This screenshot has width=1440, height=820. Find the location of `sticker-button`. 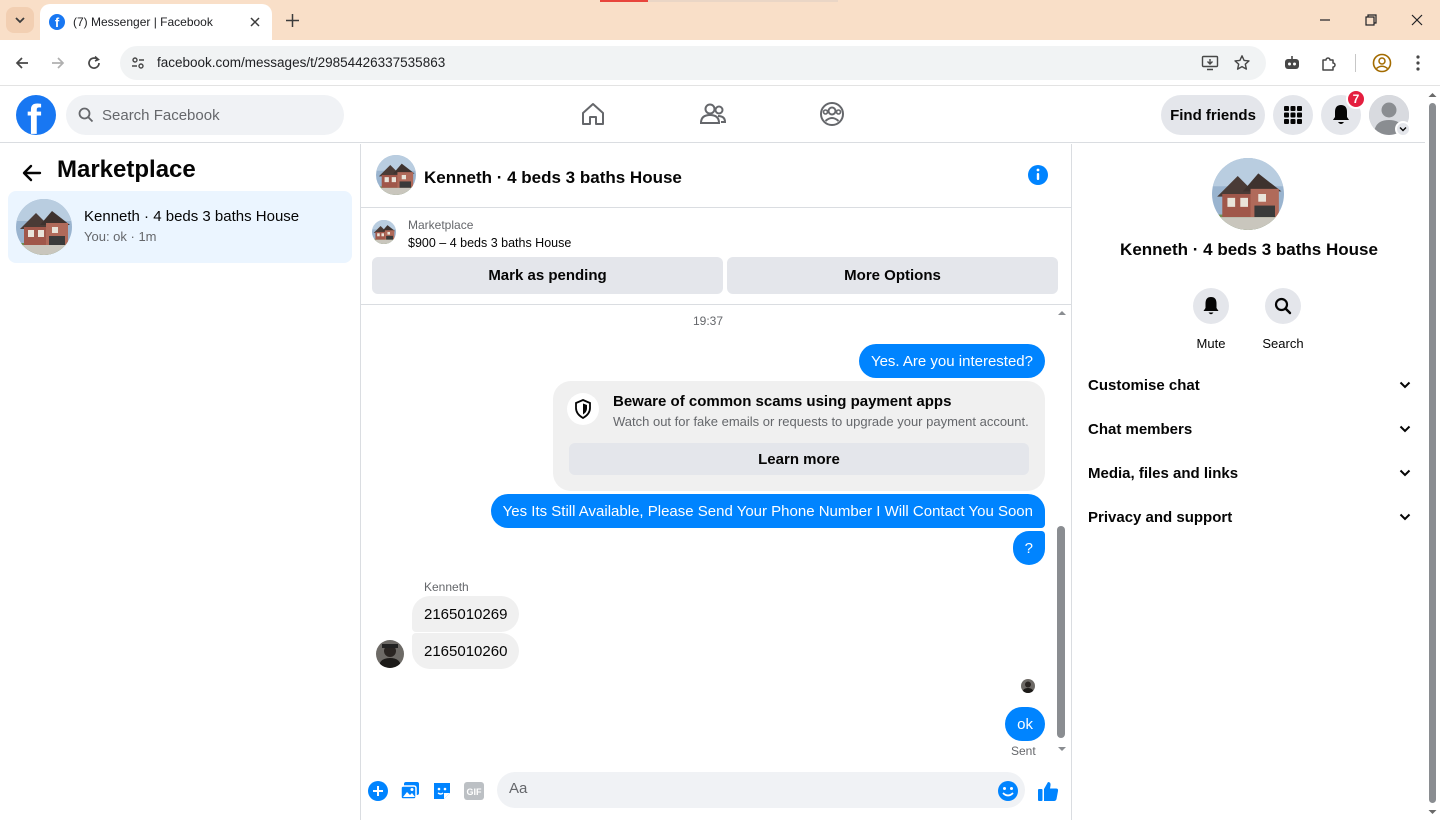

sticker-button is located at coordinates (442, 791).